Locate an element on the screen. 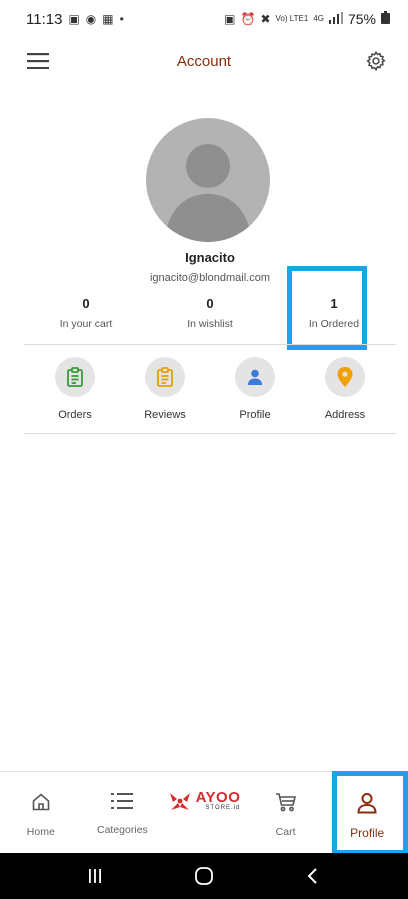 The height and width of the screenshot is (899, 408). app-icon: ◉ is located at coordinates (91, 19).